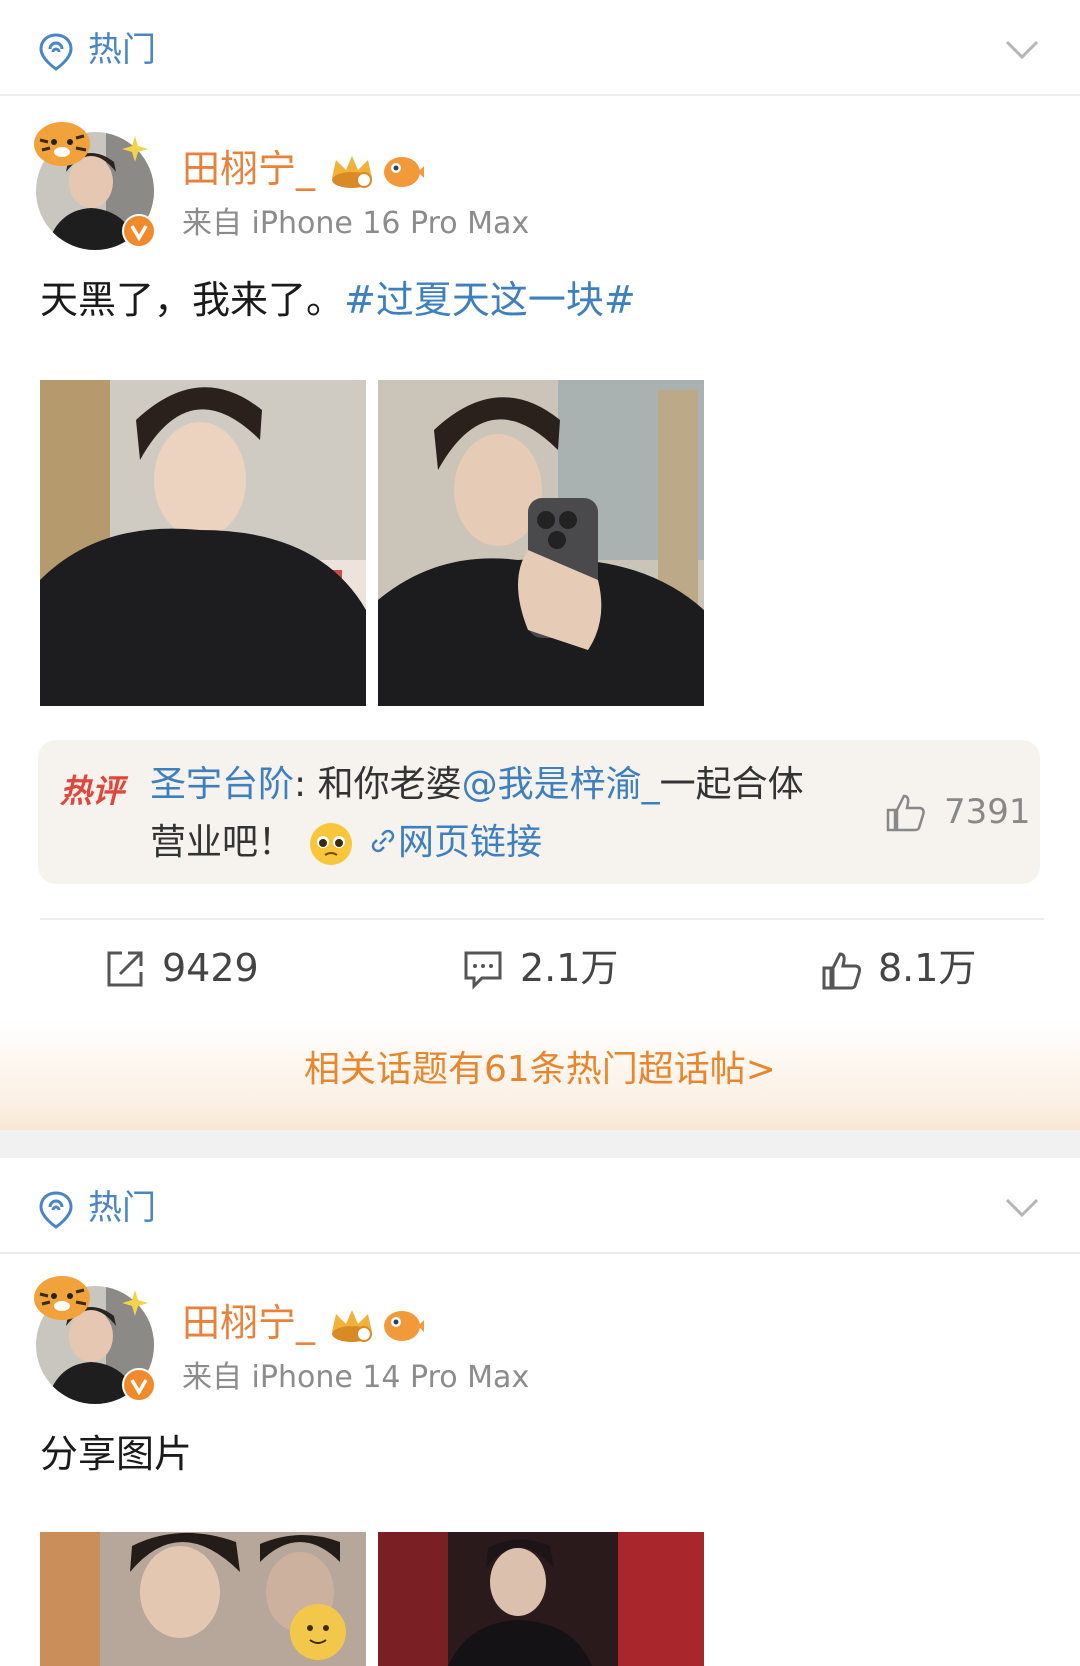  What do you see at coordinates (483, 970) in the screenshot?
I see `comment-icon` at bounding box center [483, 970].